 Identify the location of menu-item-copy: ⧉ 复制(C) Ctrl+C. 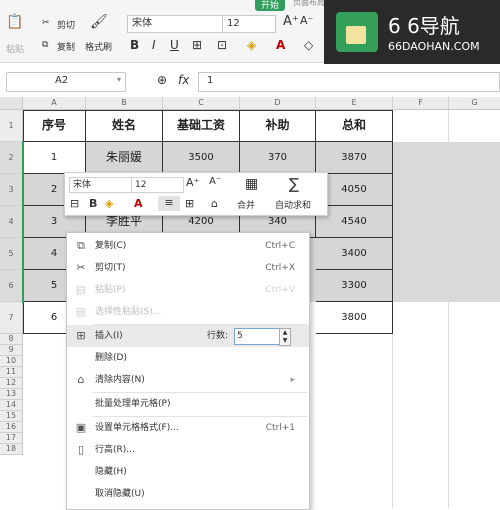
(188, 246).